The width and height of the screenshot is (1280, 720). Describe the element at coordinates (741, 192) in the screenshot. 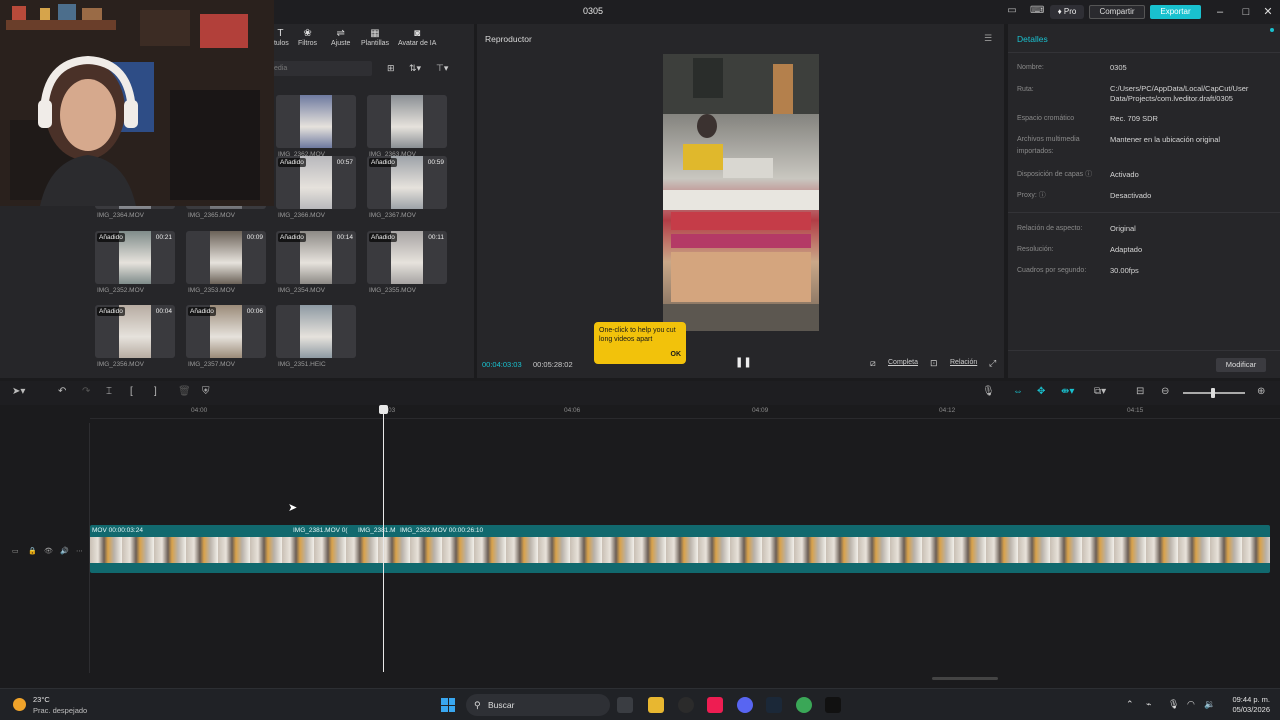

I see `video-preview` at that location.